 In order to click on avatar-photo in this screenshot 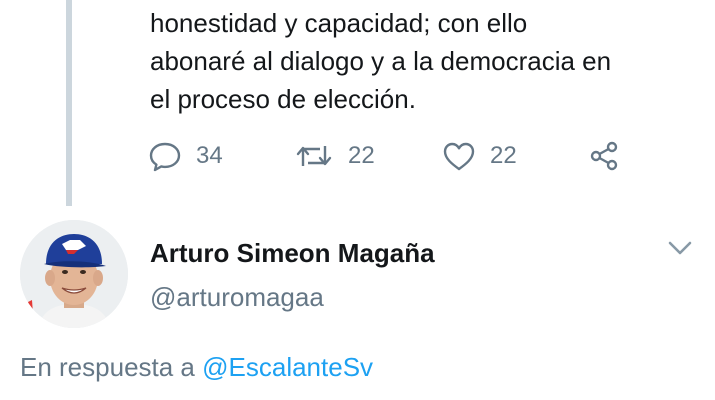, I will do `click(74, 274)`.